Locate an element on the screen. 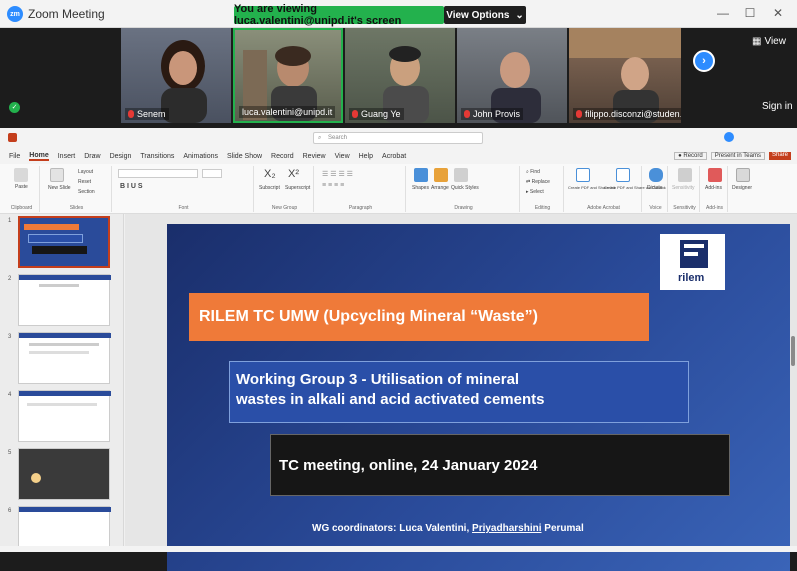  rilem-logo: rilem is located at coordinates (692, 262).